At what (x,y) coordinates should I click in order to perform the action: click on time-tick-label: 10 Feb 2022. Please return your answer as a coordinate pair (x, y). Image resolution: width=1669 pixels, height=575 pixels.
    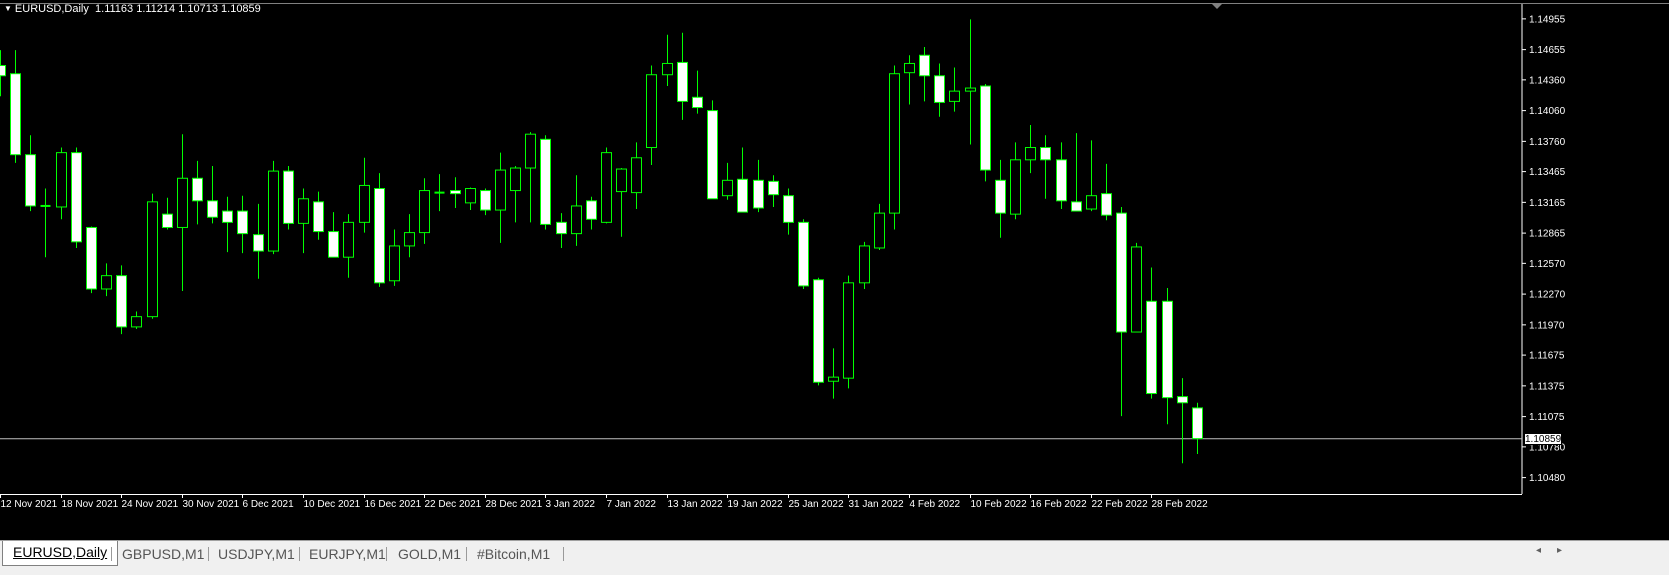
    Looking at the image, I should click on (999, 504).